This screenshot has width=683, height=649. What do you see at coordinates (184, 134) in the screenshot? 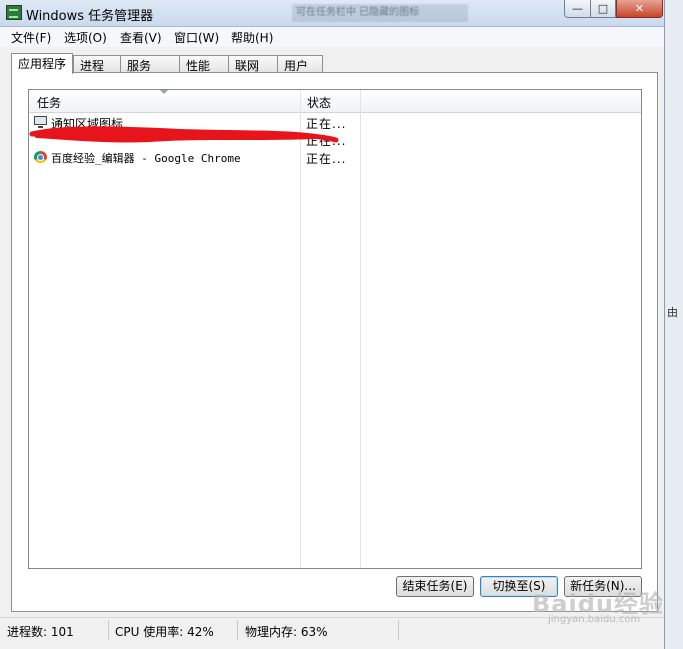
I see `red-redaction-scribble` at bounding box center [184, 134].